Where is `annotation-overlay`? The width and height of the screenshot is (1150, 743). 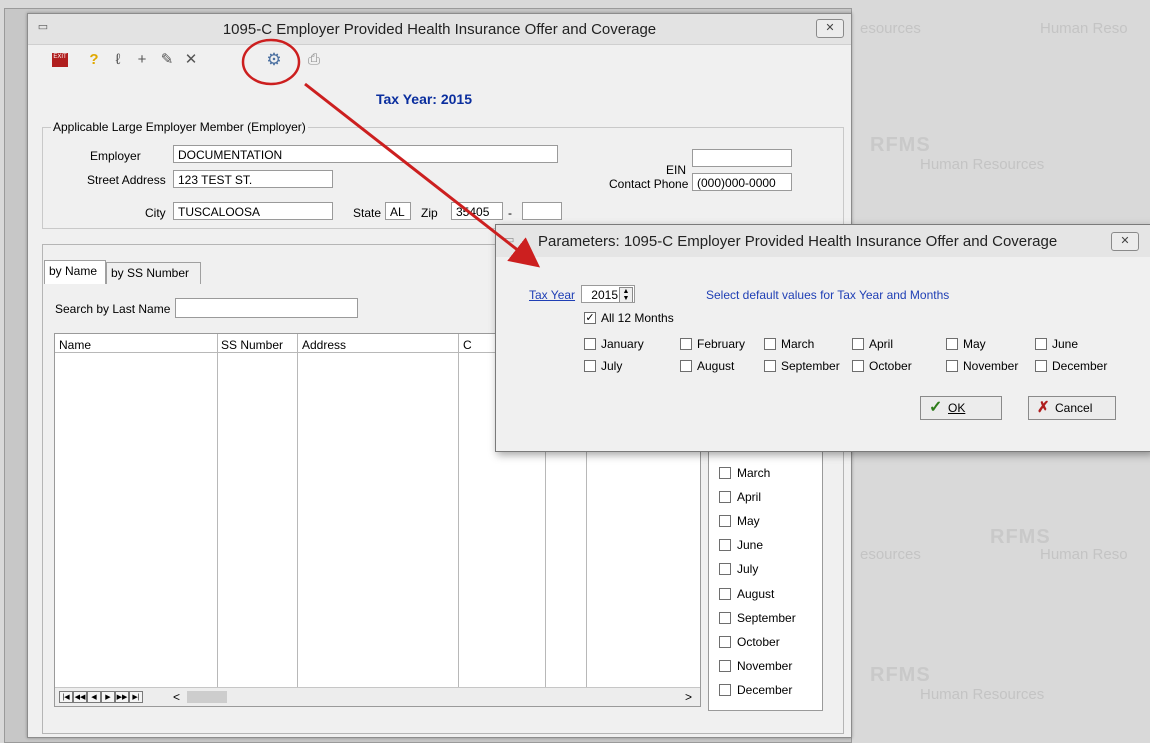
annotation-overlay is located at coordinates (391, 153).